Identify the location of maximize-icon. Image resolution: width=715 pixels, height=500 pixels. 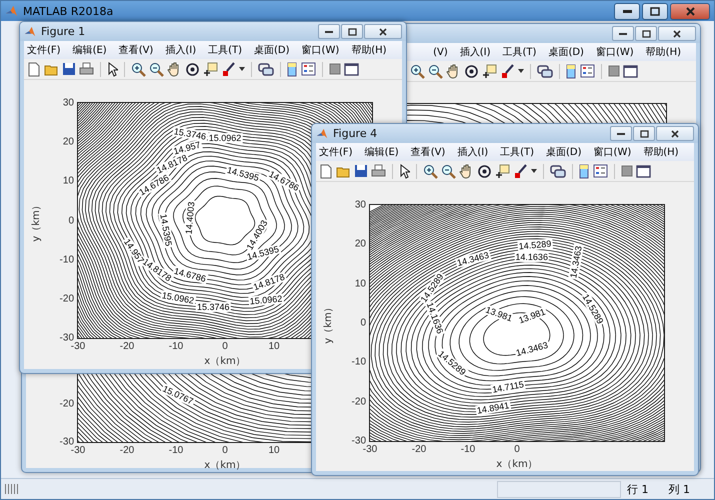
(352, 32).